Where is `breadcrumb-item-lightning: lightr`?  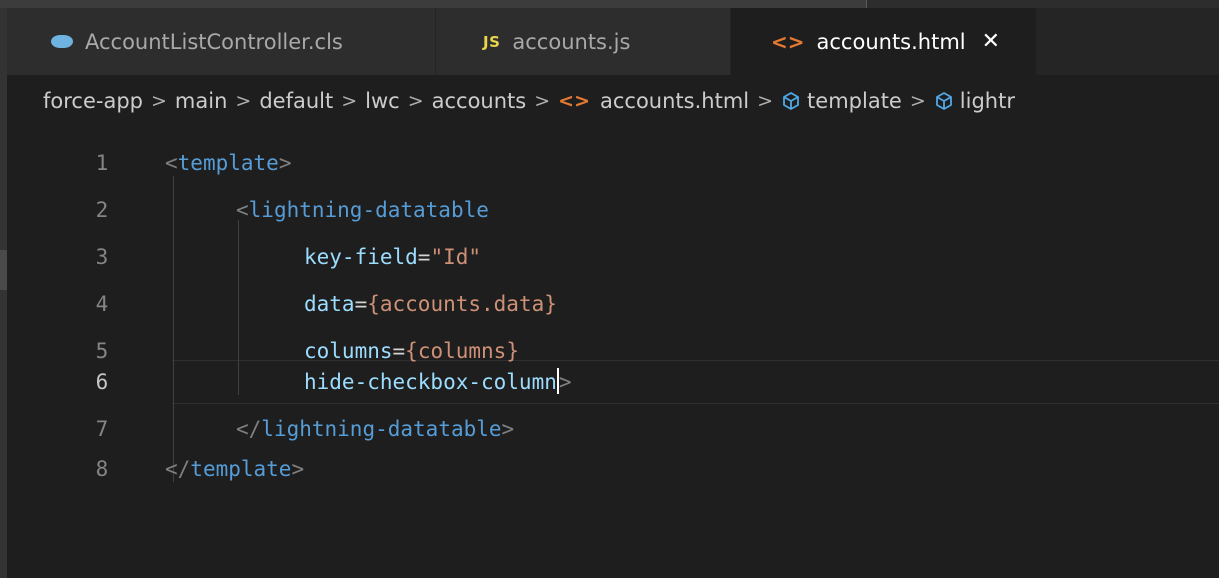 breadcrumb-item-lightning: lightr is located at coordinates (987, 101).